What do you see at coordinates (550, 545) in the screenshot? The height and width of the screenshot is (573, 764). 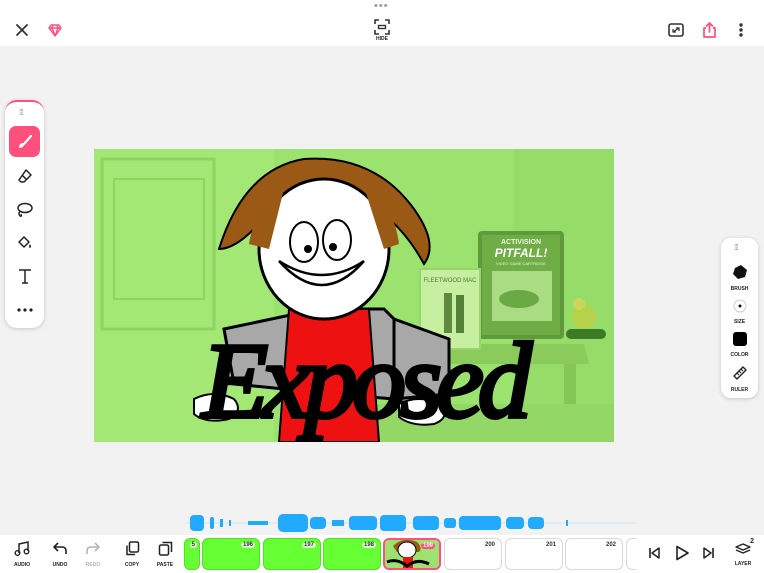 I see `frame-number: 201` at bounding box center [550, 545].